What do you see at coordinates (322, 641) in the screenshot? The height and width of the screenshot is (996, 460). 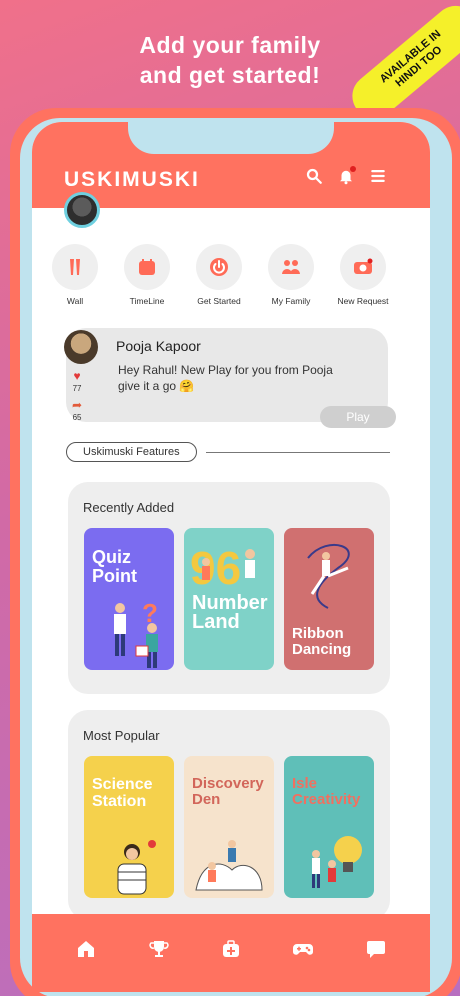 I see `card-title: Ribbon Dancing` at bounding box center [322, 641].